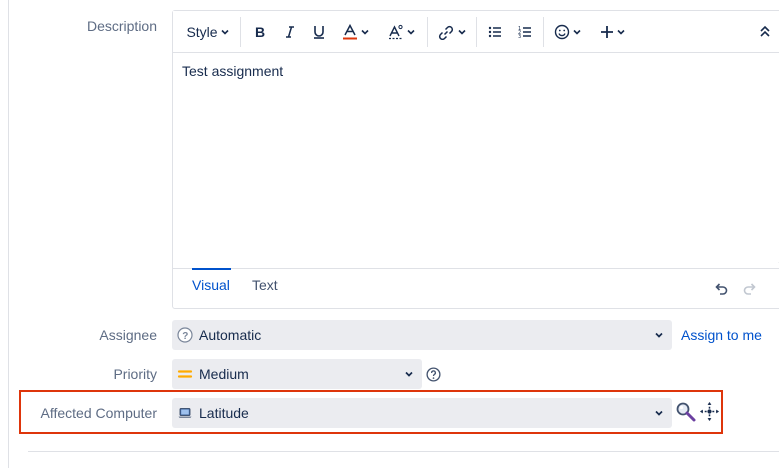 The width and height of the screenshot is (779, 468). I want to click on insert-more-button, so click(613, 32).